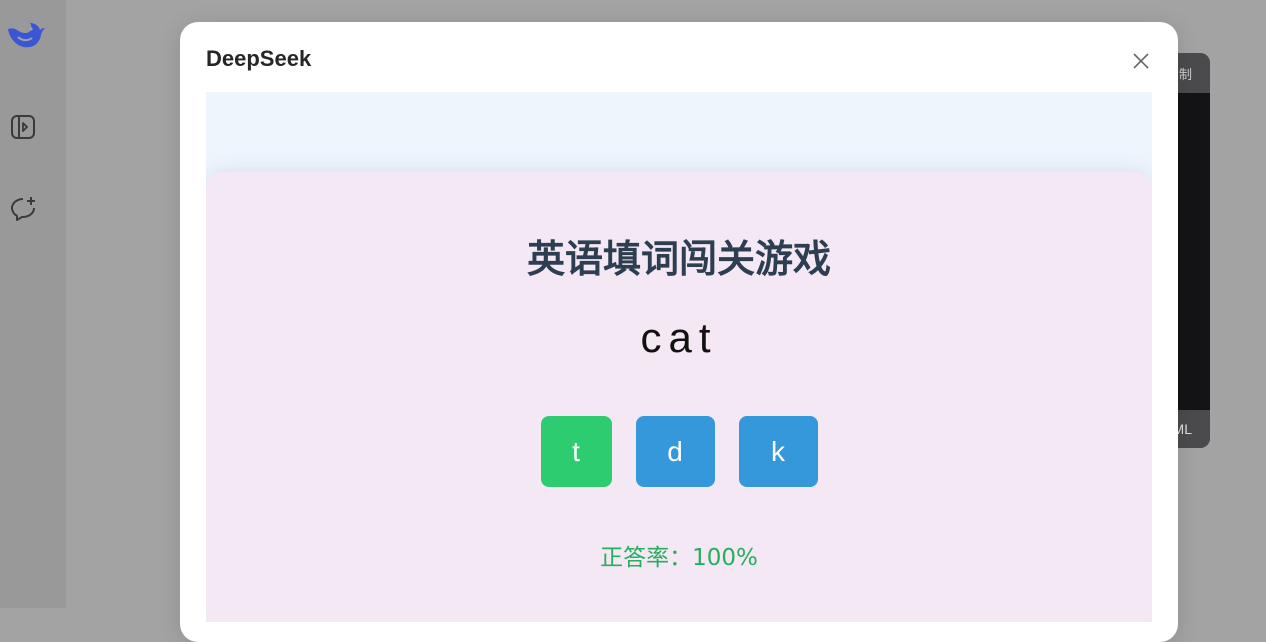 The image size is (1266, 642). Describe the element at coordinates (259, 58) in the screenshot. I see `modal-title: DeepSeek` at that location.